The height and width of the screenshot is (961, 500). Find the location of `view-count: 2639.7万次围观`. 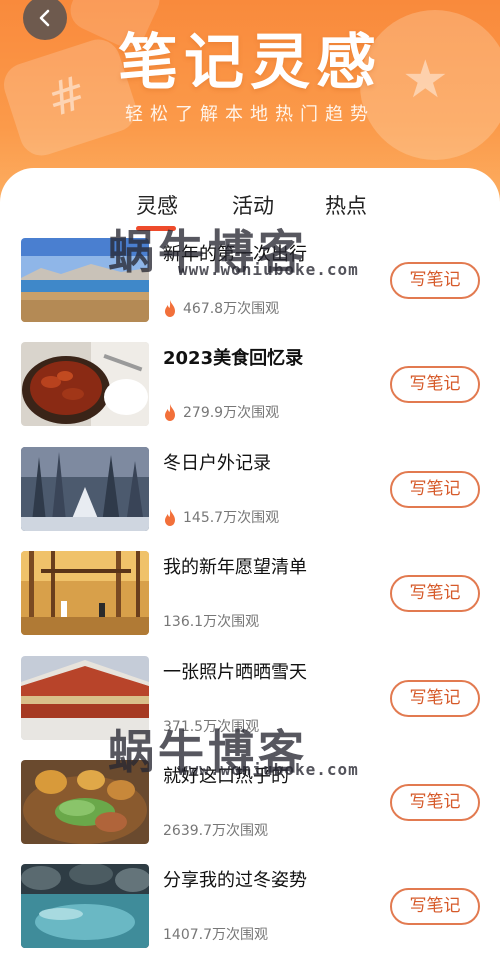

view-count: 2639.7万次围观 is located at coordinates (215, 830).